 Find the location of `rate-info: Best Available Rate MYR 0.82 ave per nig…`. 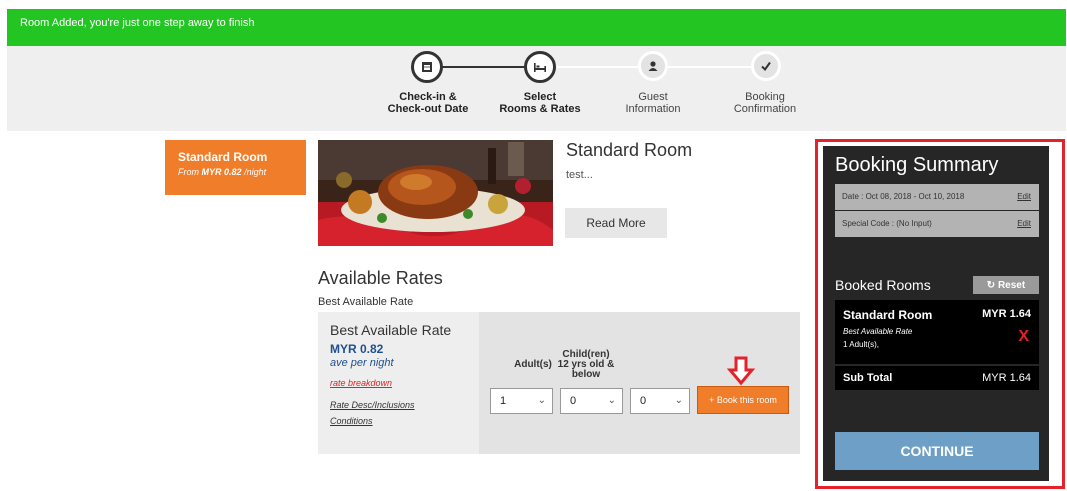

rate-info: Best Available Rate MYR 0.82 ave per nig… is located at coordinates (398, 383).